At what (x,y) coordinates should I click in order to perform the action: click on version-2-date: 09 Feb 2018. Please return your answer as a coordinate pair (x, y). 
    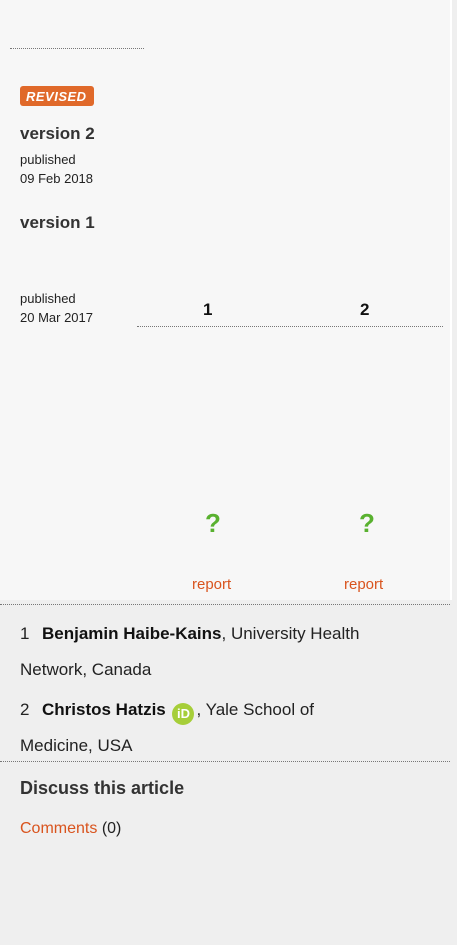
    Looking at the image, I should click on (57, 178).